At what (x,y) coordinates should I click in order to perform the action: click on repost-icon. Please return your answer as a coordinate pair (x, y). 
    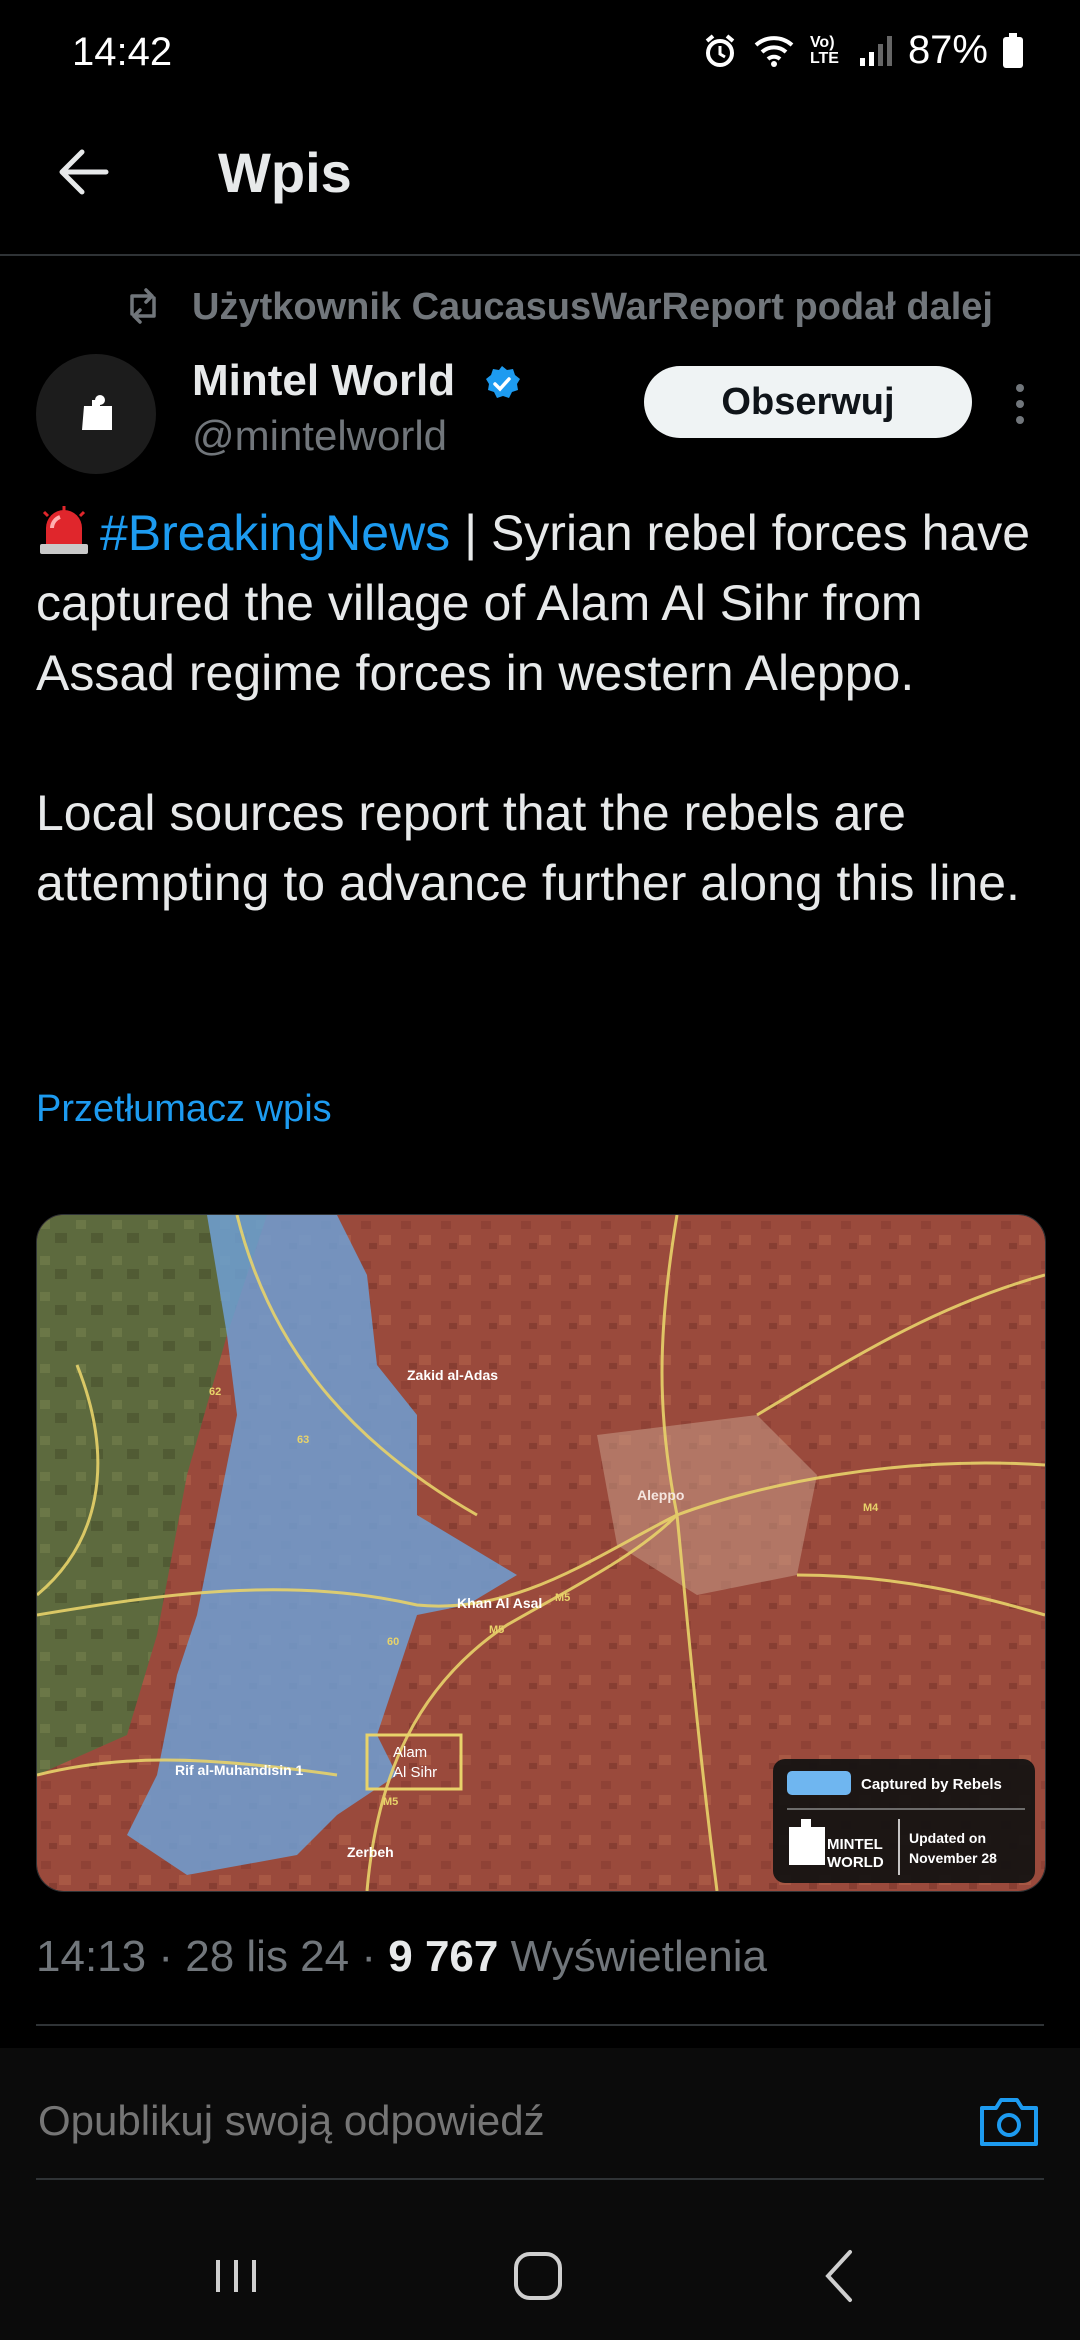
    Looking at the image, I should click on (143, 306).